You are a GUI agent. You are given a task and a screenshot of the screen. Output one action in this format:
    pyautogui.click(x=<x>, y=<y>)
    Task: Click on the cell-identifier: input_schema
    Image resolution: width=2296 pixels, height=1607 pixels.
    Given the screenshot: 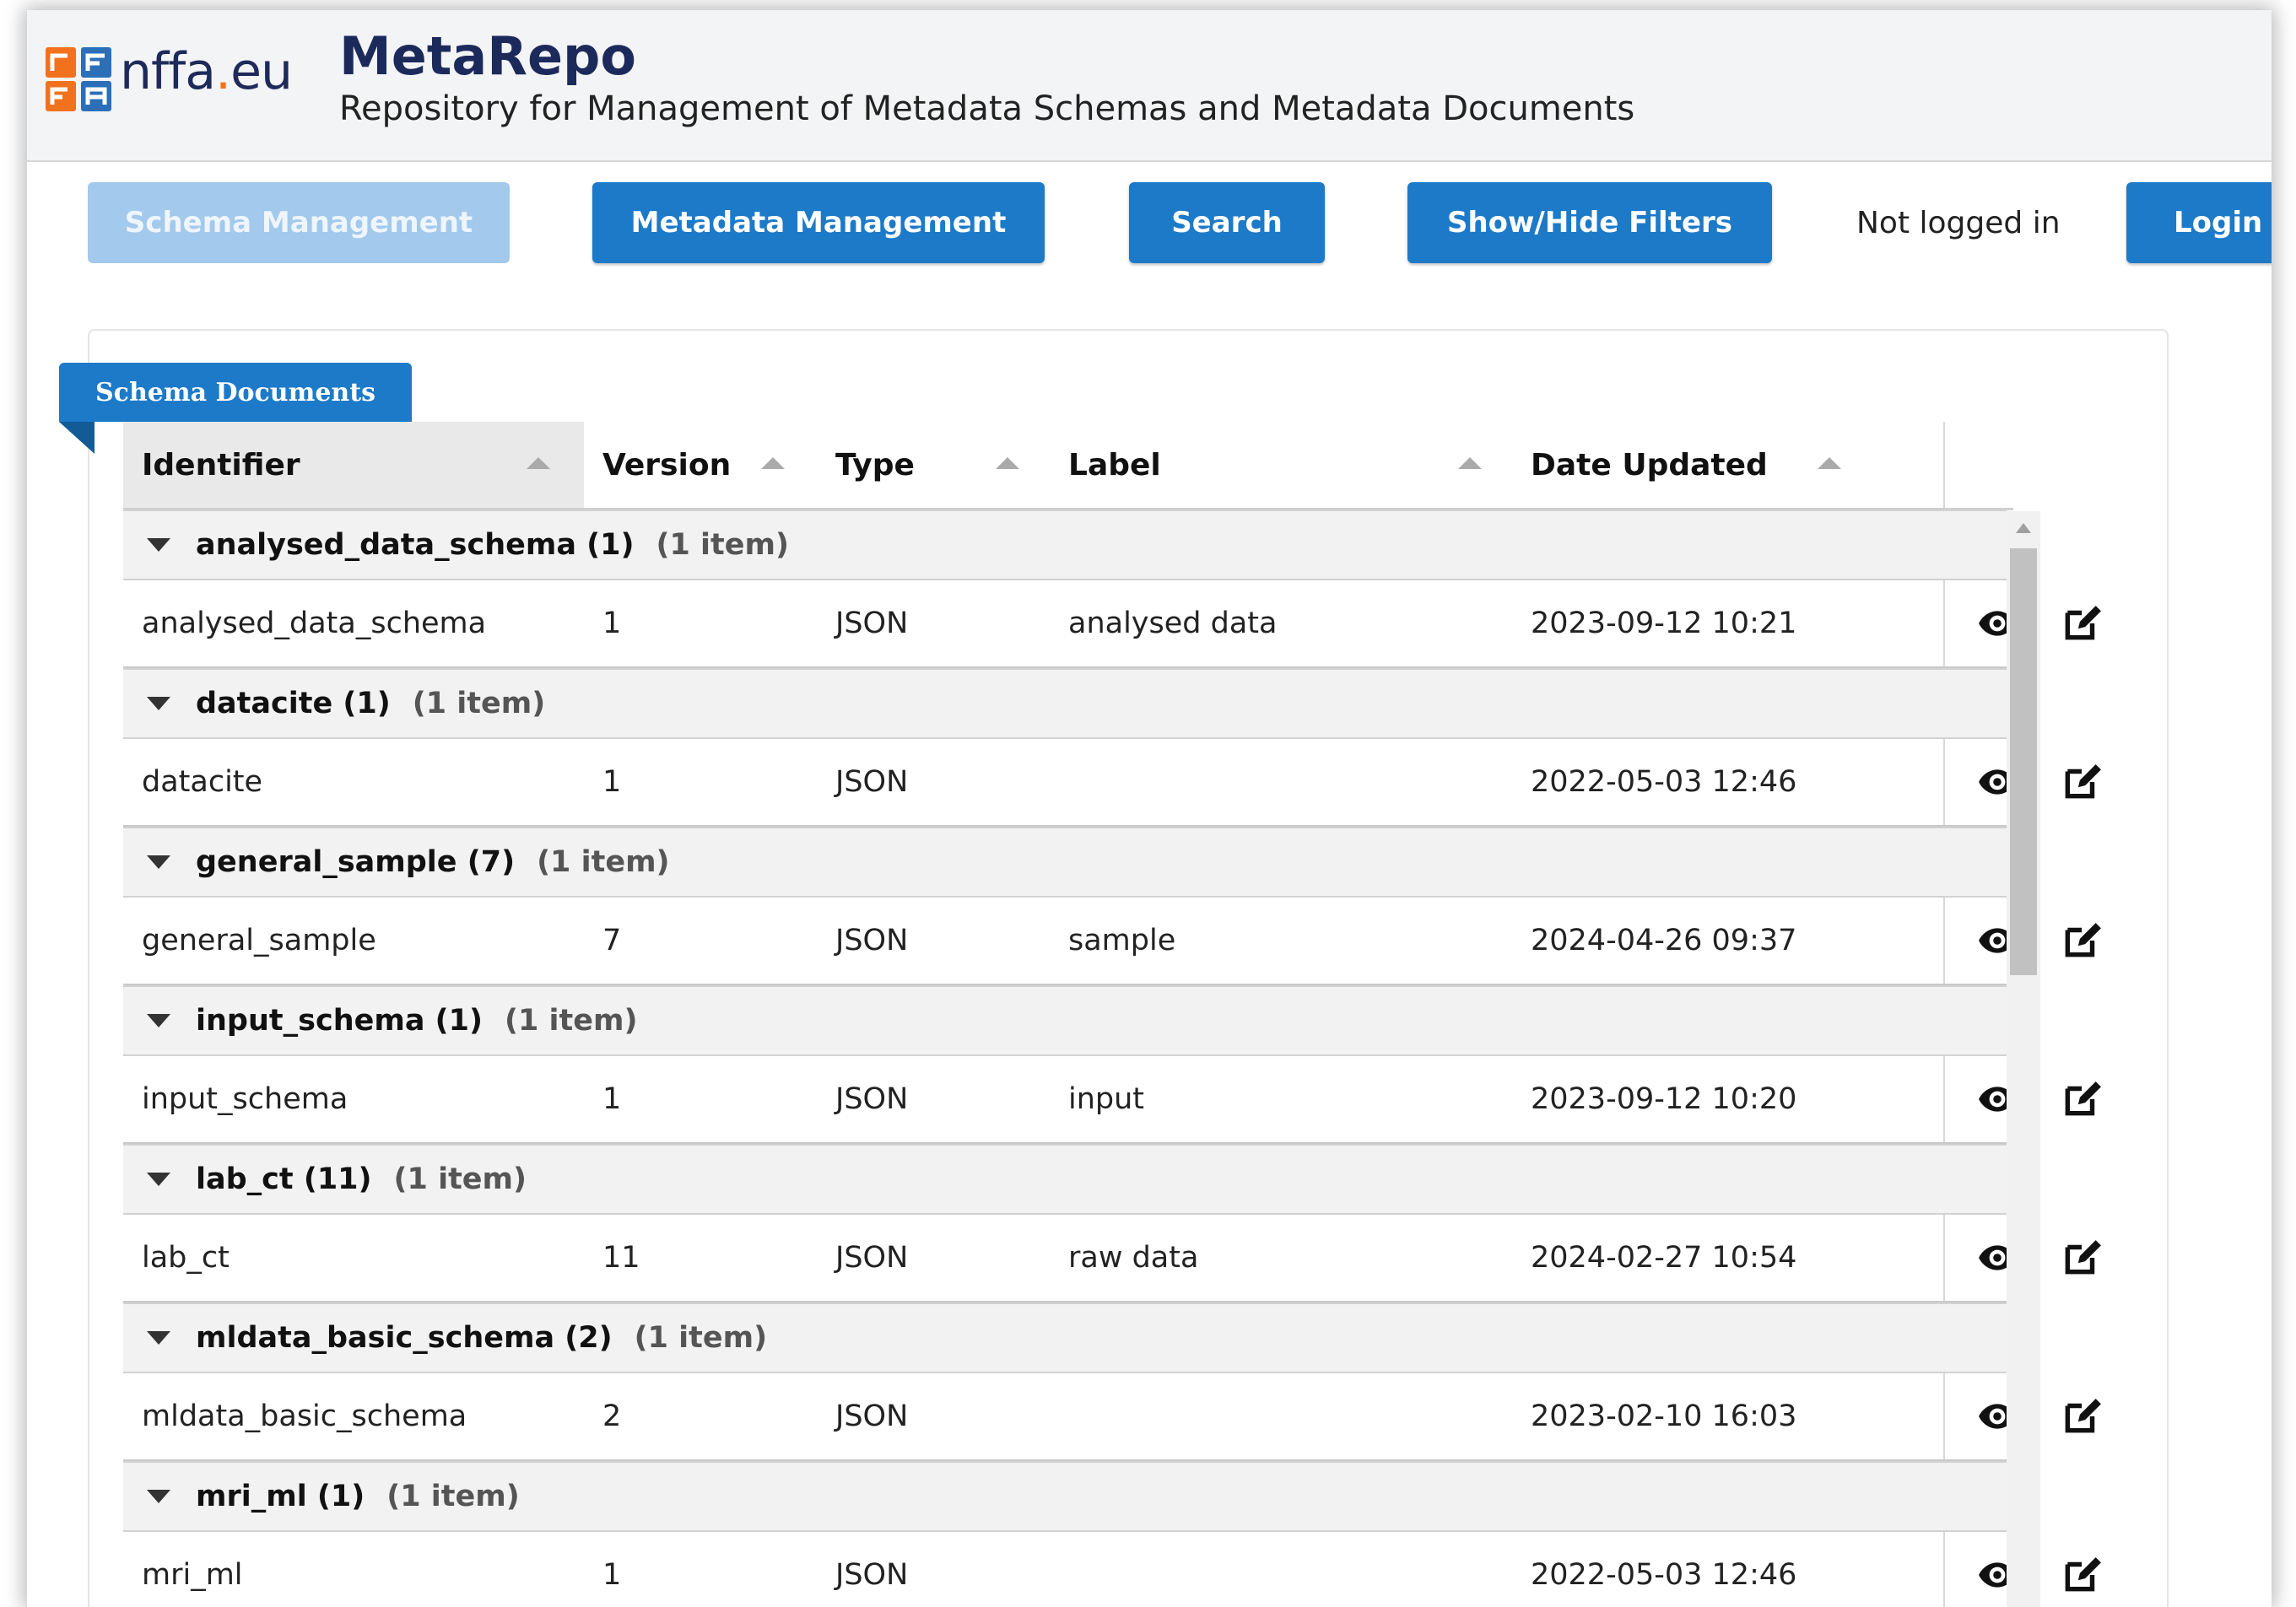 What is the action you would take?
    pyautogui.click(x=245, y=1099)
    